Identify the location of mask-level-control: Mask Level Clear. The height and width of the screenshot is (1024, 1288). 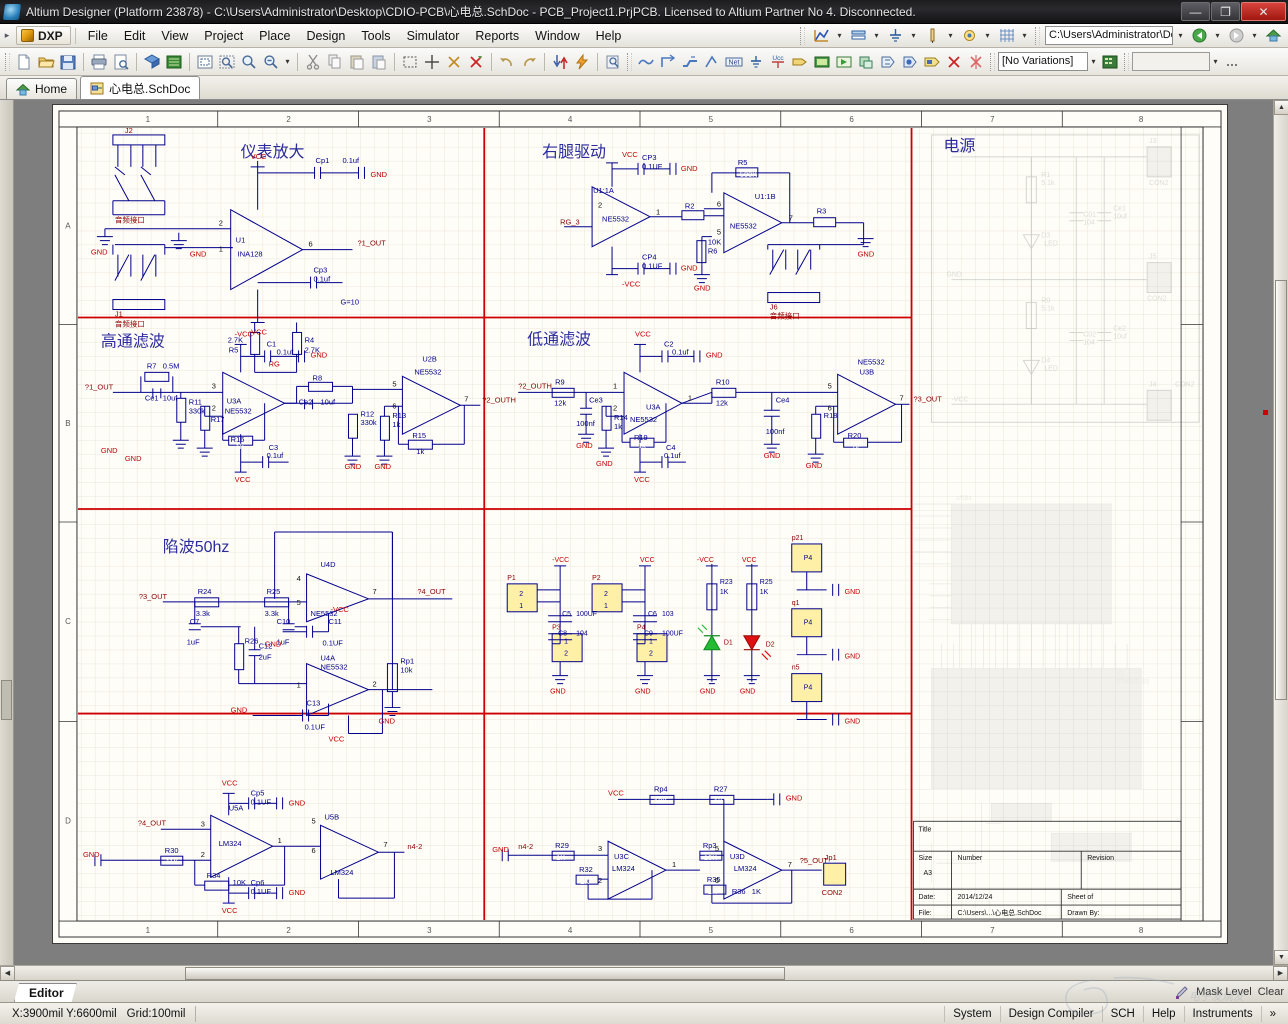
(1229, 992).